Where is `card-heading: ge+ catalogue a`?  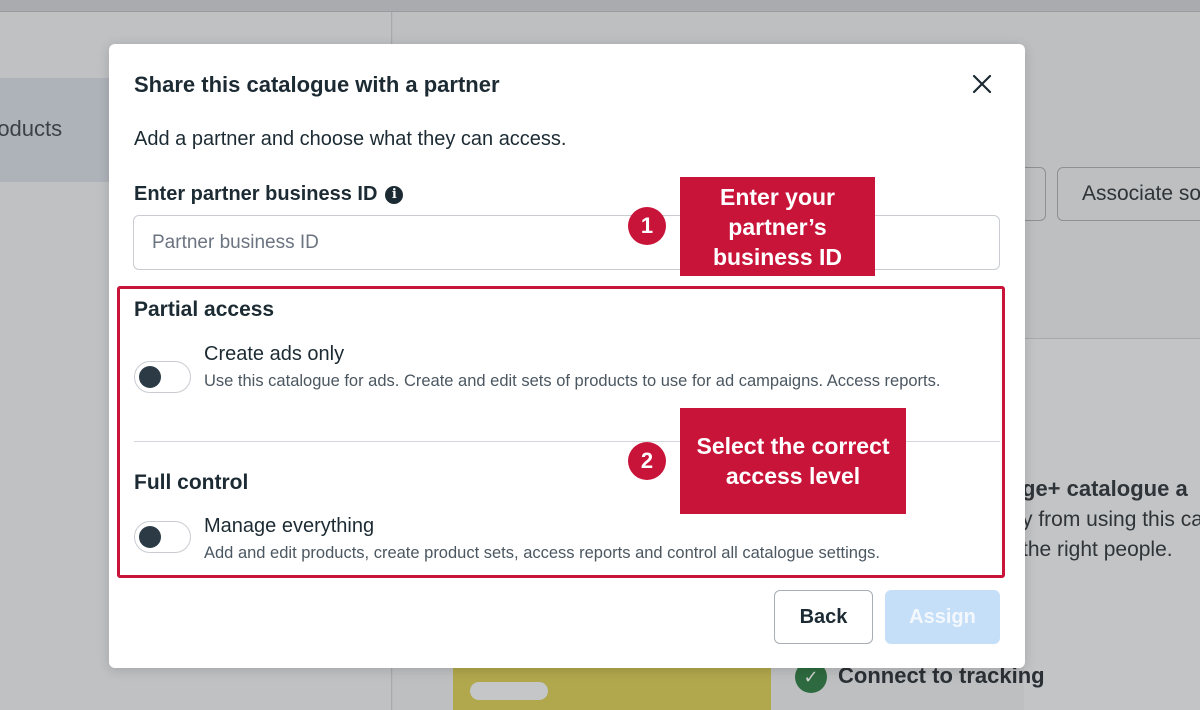
card-heading: ge+ catalogue a is located at coordinates (1105, 488).